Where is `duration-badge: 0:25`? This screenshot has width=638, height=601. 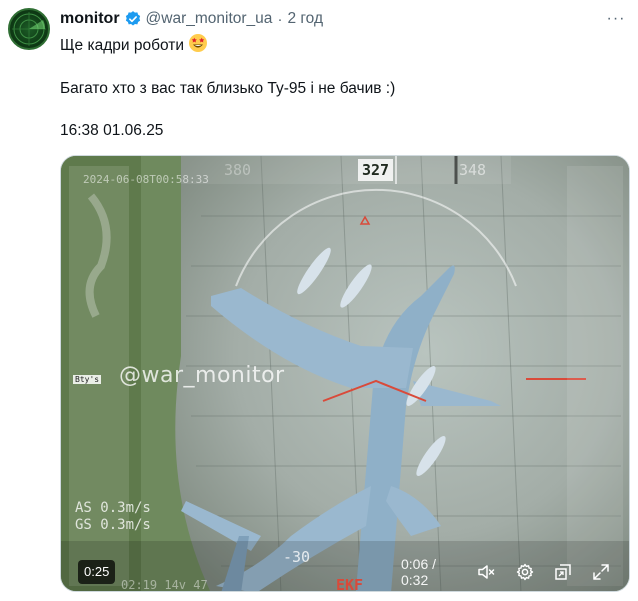 duration-badge: 0:25 is located at coordinates (97, 572).